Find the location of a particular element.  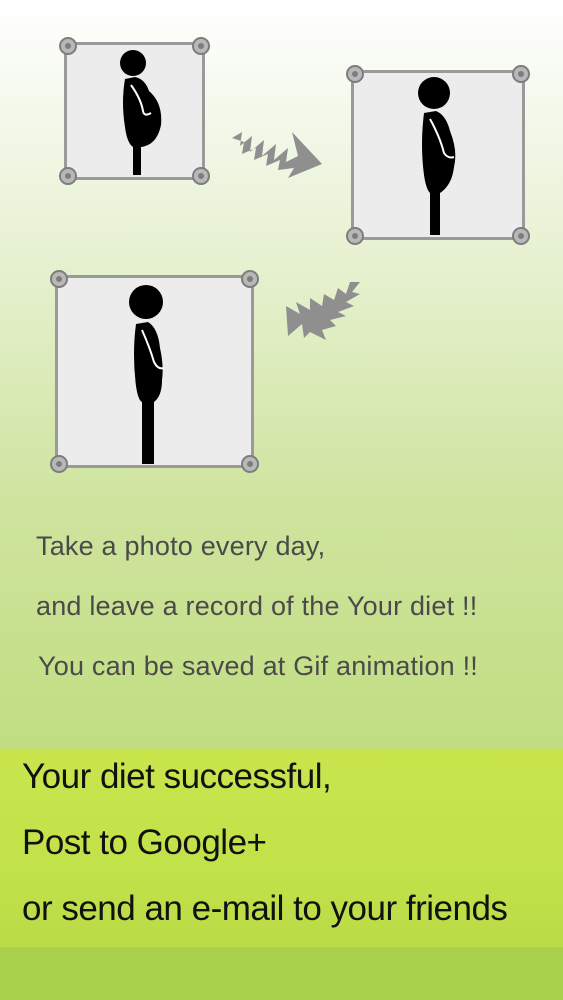

photo-frame-after is located at coordinates (154, 371).